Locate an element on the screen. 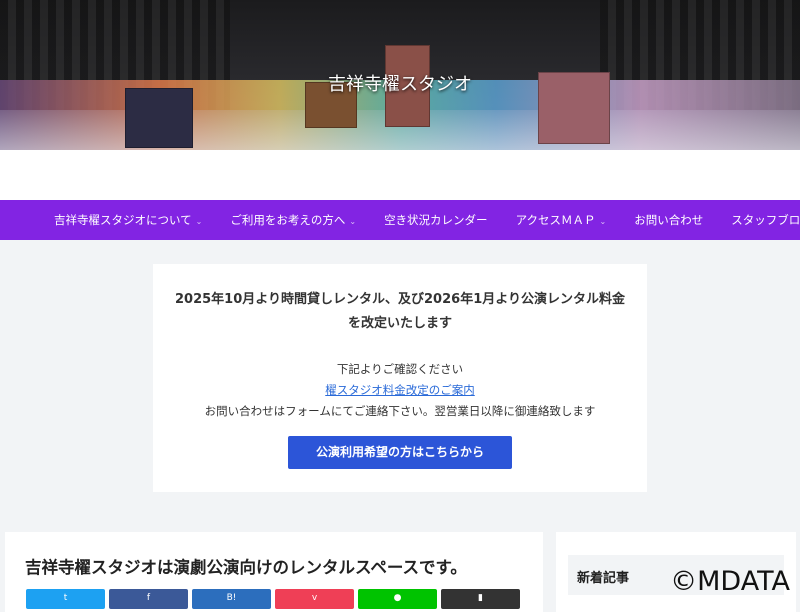  nav-item-label: ご利用をお考えの方へ is located at coordinates (288, 220).